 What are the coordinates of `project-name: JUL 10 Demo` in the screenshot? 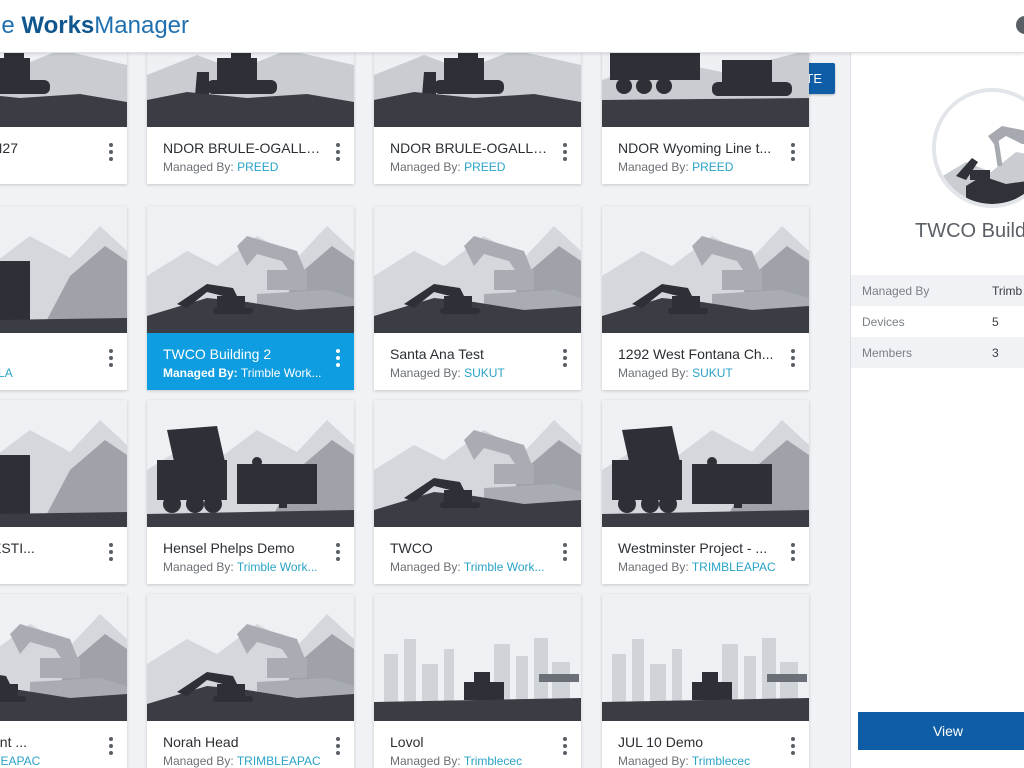 It's located at (661, 742).